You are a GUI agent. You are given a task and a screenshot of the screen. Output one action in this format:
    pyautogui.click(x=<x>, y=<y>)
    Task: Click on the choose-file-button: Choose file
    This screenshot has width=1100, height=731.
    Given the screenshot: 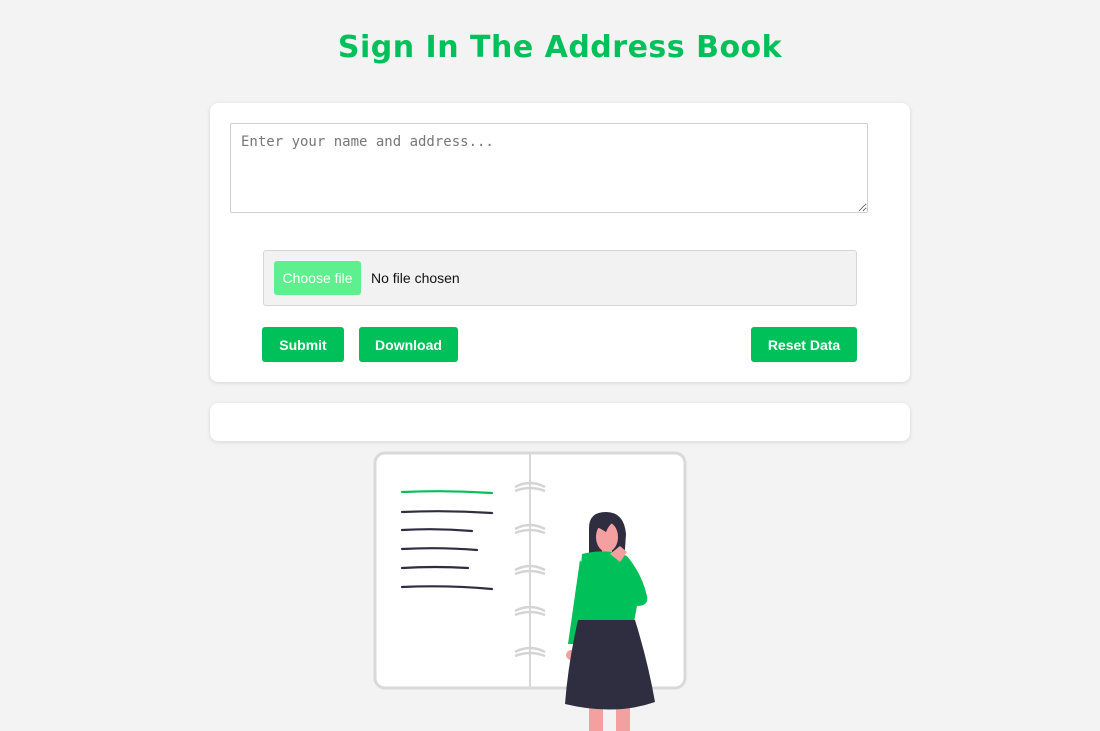 What is the action you would take?
    pyautogui.click(x=317, y=278)
    